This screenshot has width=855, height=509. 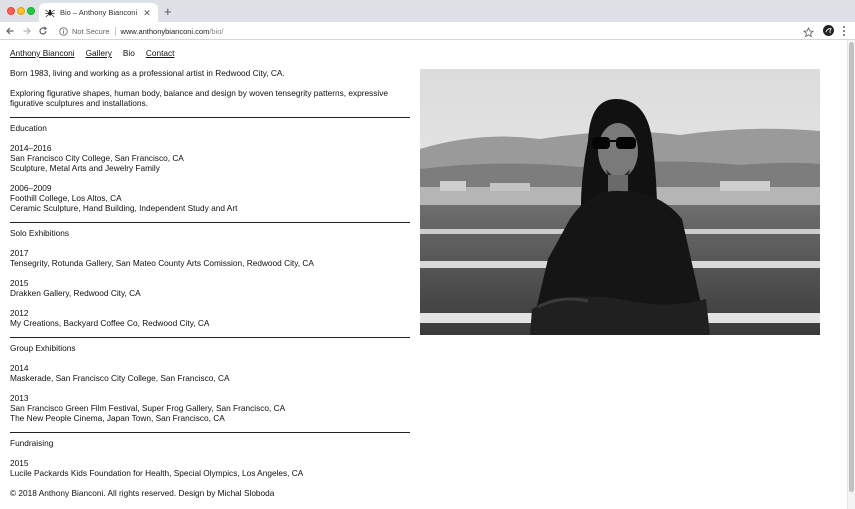 I want to click on nav-current-bio: Bio, so click(x=128, y=53).